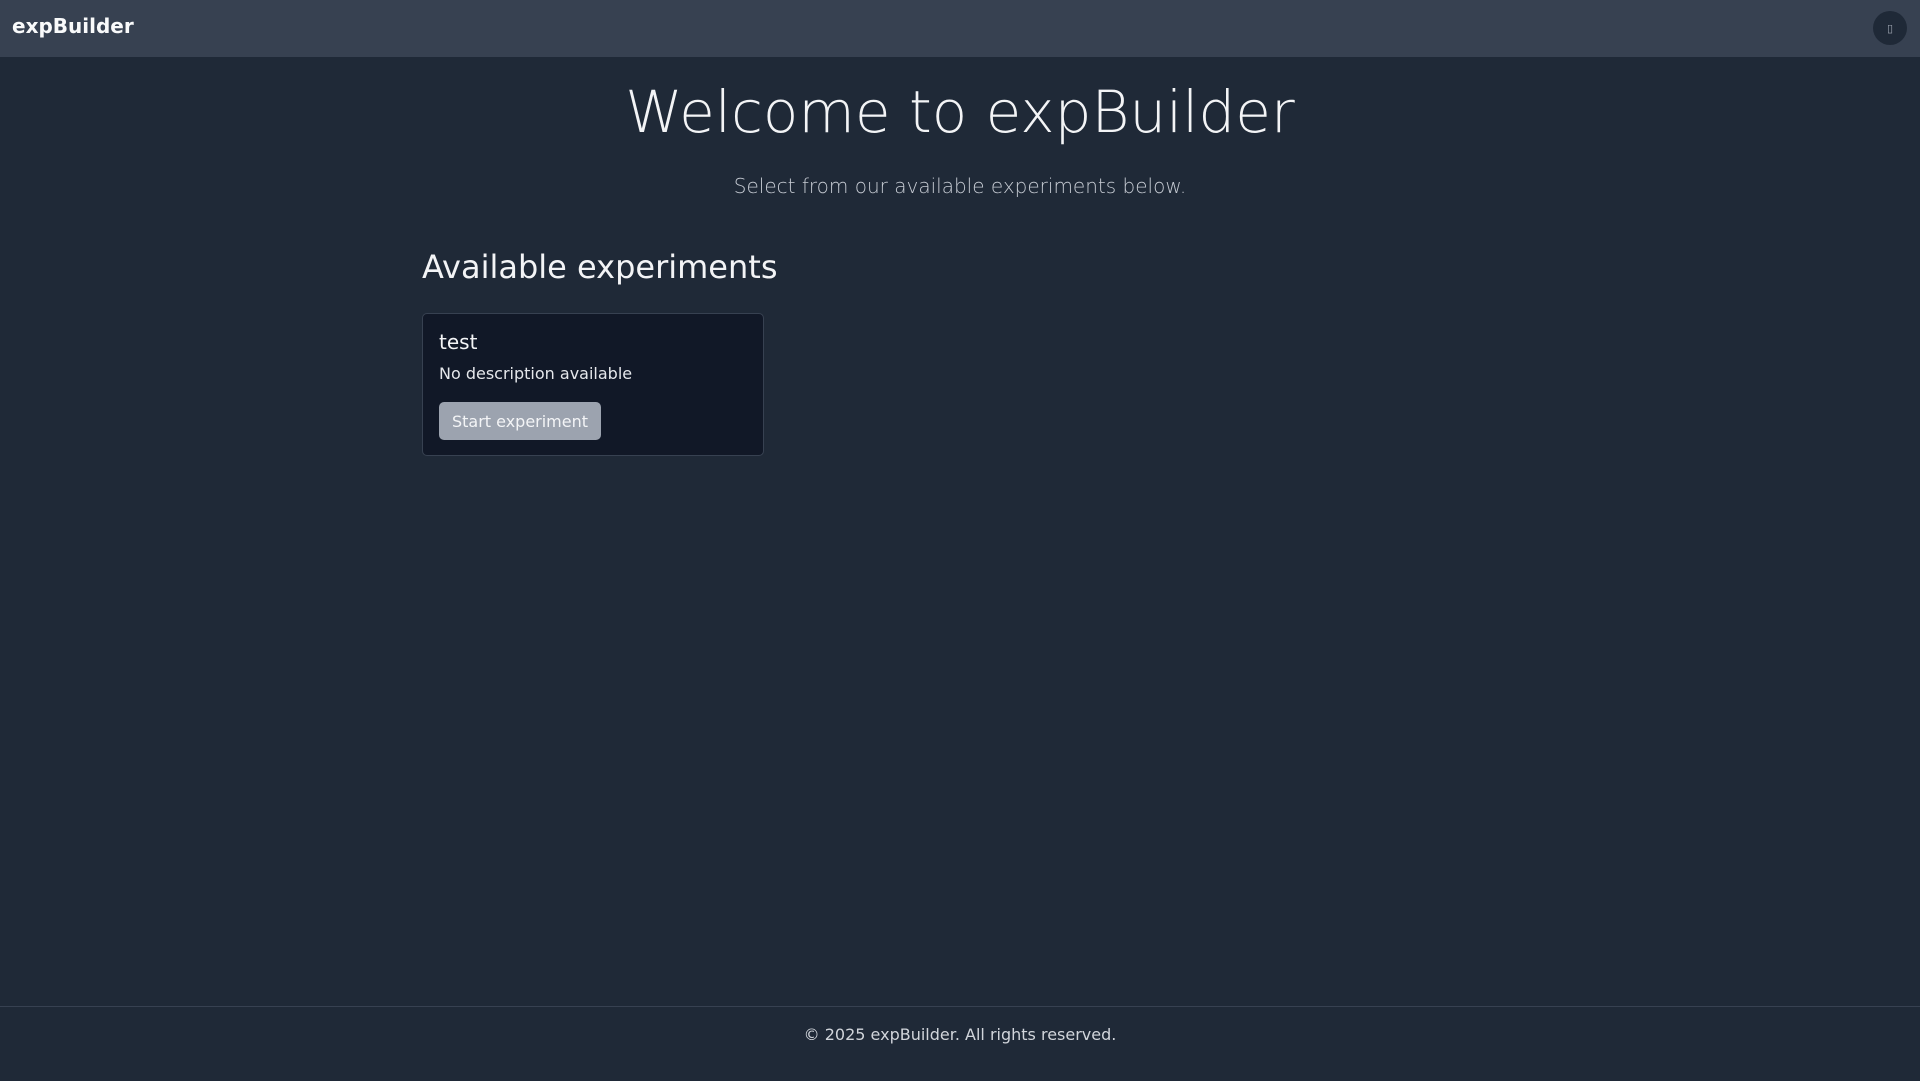  Describe the element at coordinates (960, 112) in the screenshot. I see `page-title: Welcome to expBuilder` at that location.